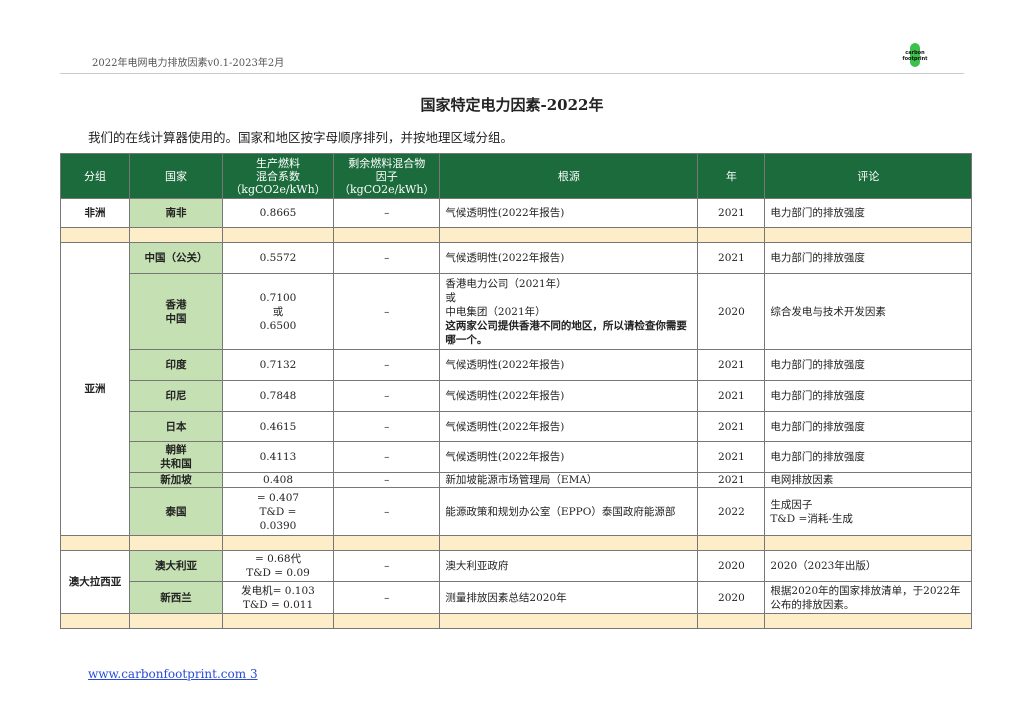 The height and width of the screenshot is (724, 1024). Describe the element at coordinates (176, 311) in the screenshot. I see `country-cell: 香港 中国` at that location.